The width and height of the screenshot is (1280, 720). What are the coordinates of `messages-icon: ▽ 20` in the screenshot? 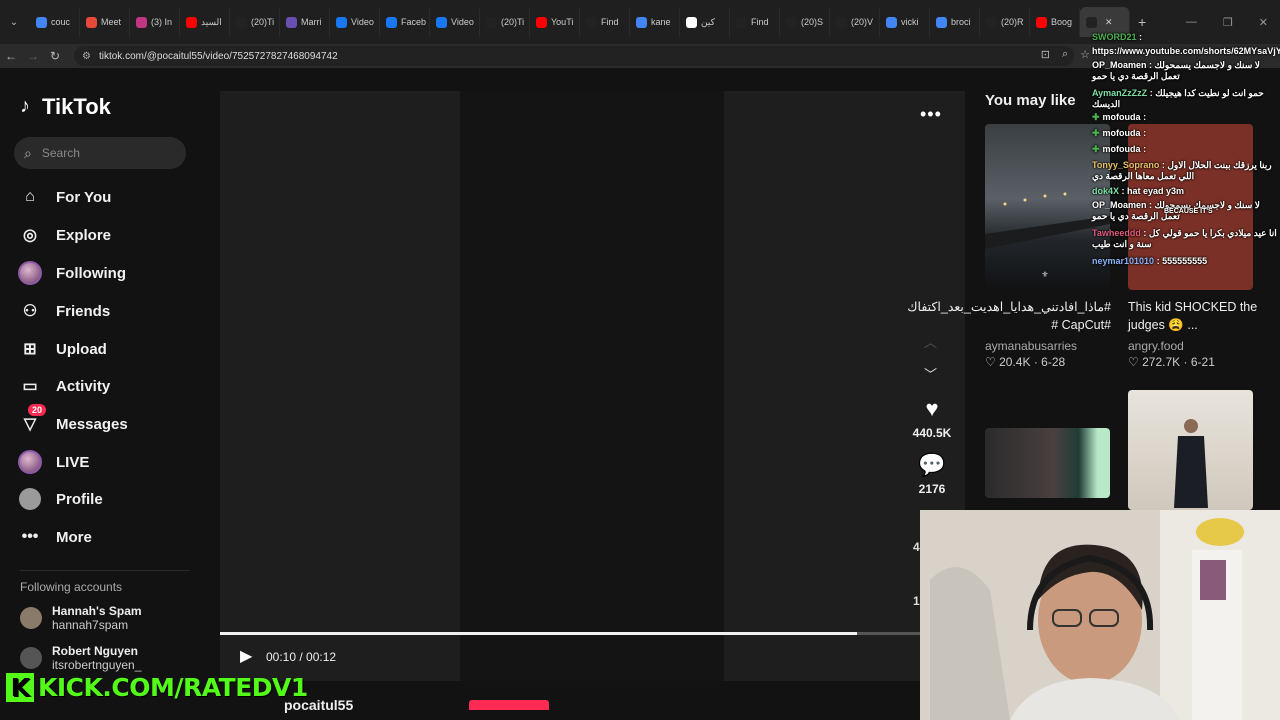 It's located at (32, 420).